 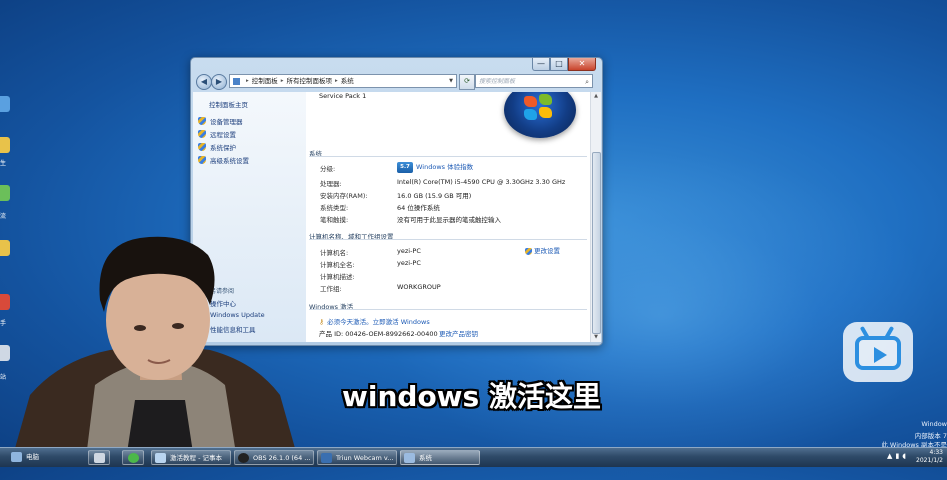 What do you see at coordinates (587, 82) in the screenshot?
I see `search-icon: ⌕` at bounding box center [587, 82].